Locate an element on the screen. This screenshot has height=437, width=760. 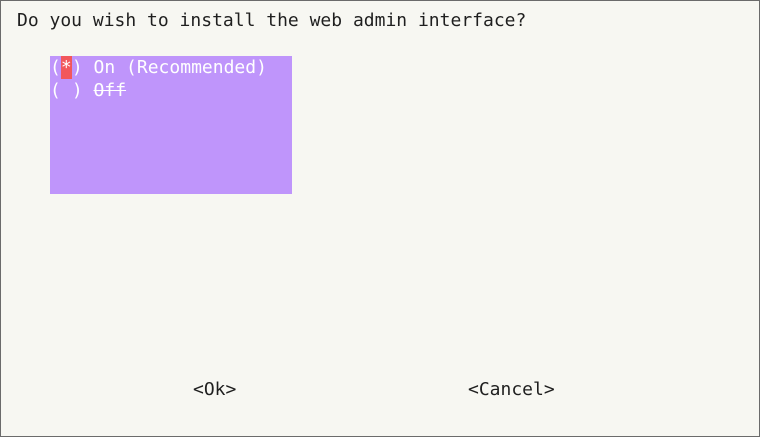
radio-list: (*) On (Recommended) ( ) Off is located at coordinates (171, 125).